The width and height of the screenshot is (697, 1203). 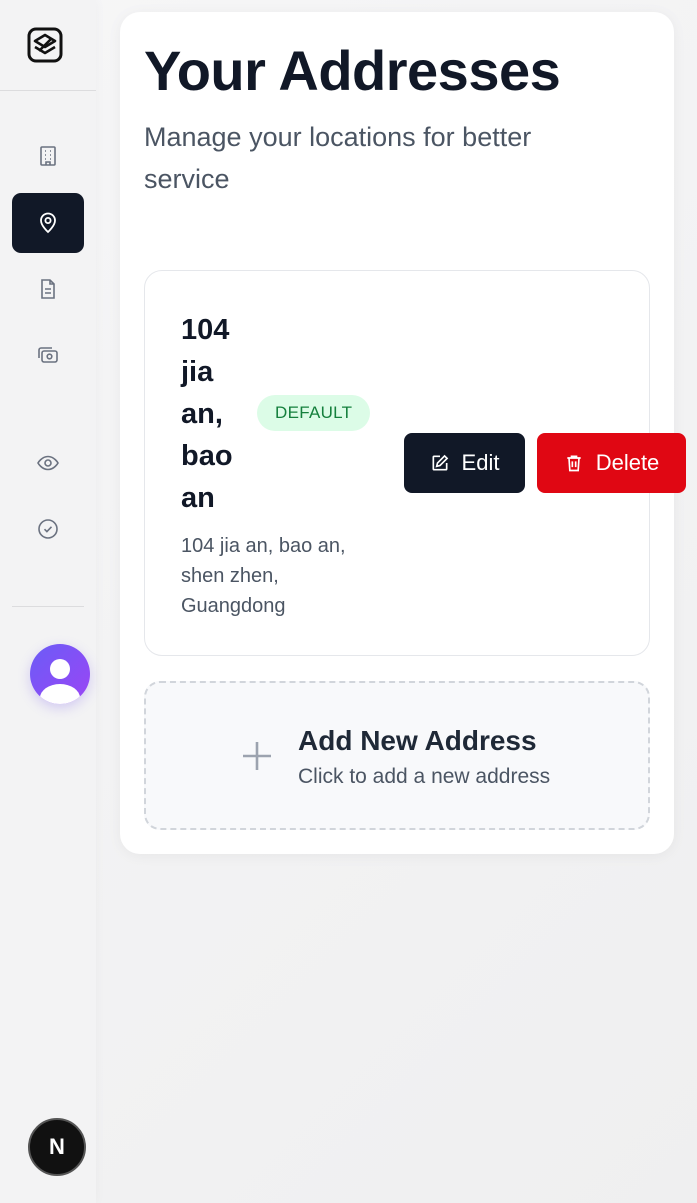 I want to click on document-icon, so click(x=48, y=289).